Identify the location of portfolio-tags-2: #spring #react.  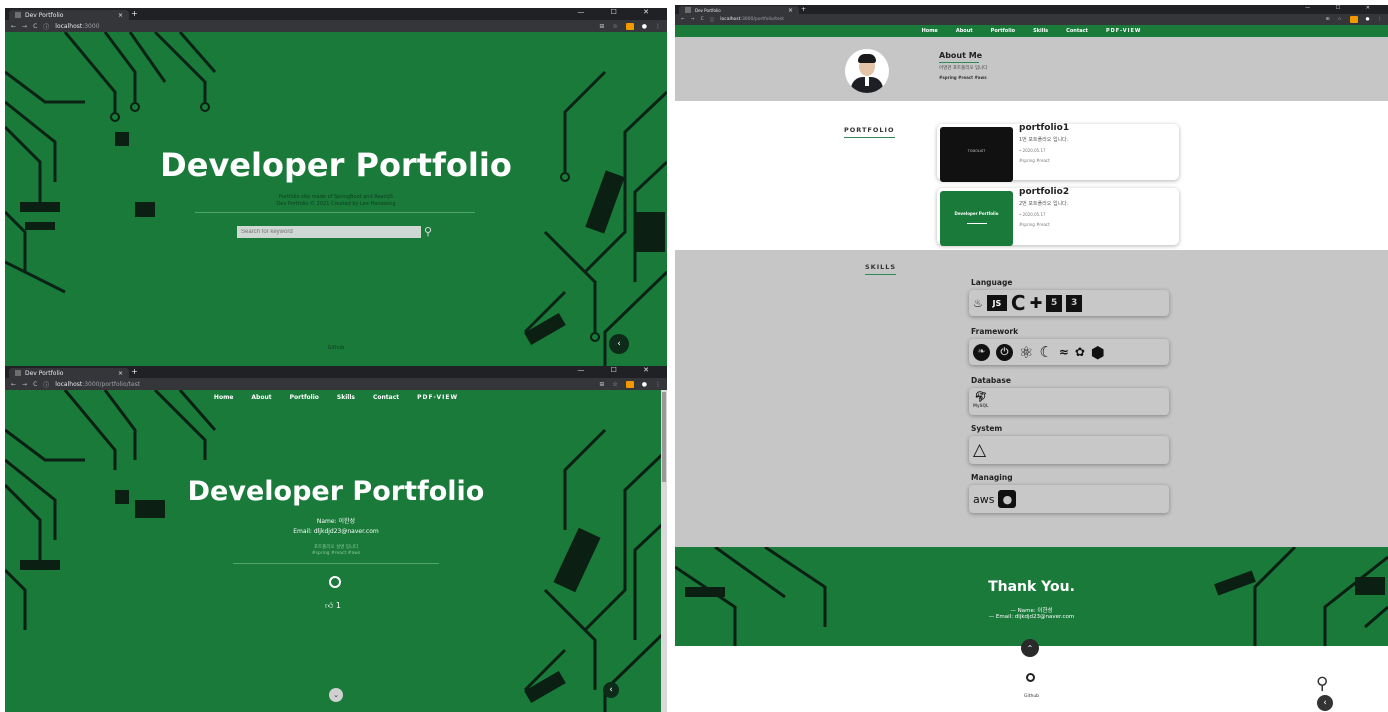
(1034, 224).